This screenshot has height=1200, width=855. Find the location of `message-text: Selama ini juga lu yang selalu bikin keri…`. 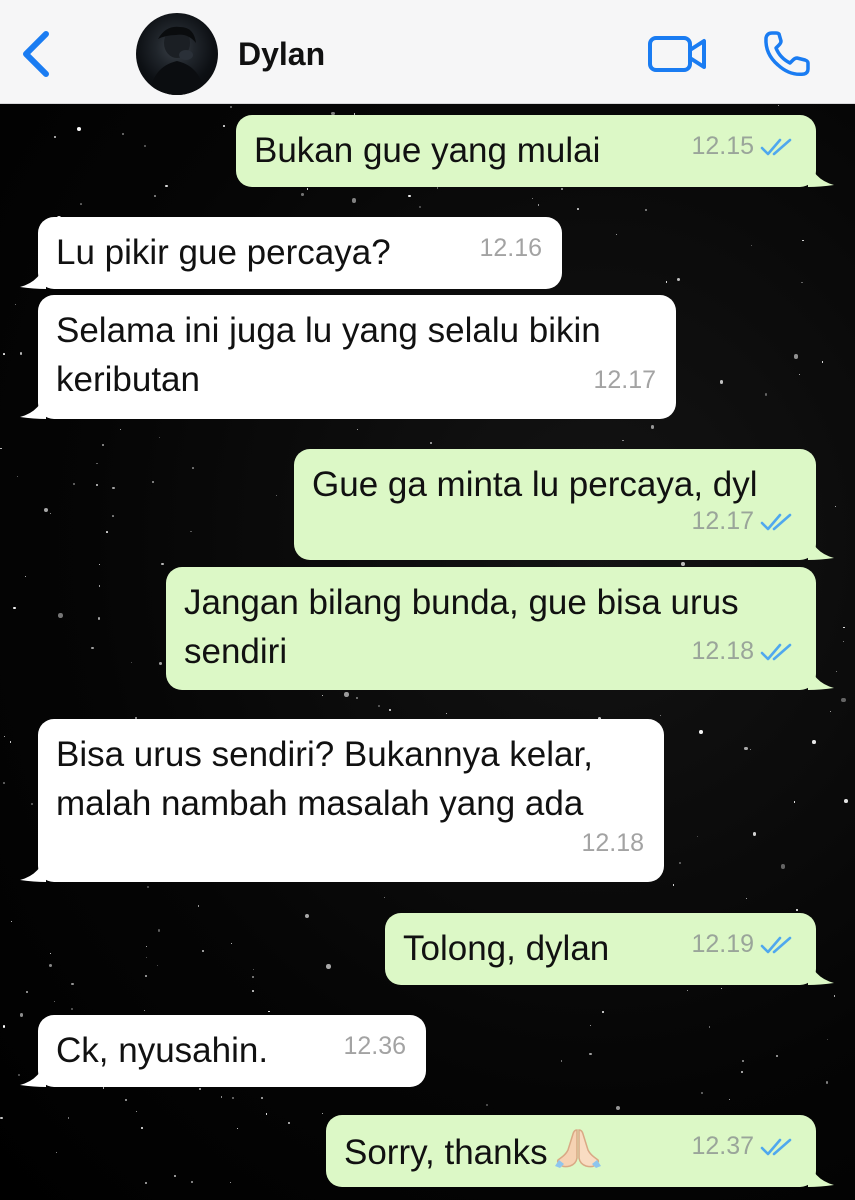

message-text: Selama ini juga lu yang selalu bikin keri… is located at coordinates (328, 355).